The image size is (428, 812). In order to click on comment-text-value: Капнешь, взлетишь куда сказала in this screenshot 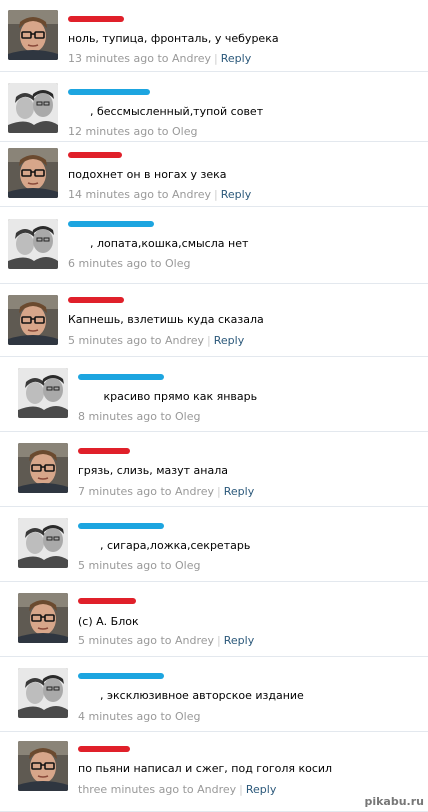, I will do `click(166, 319)`.